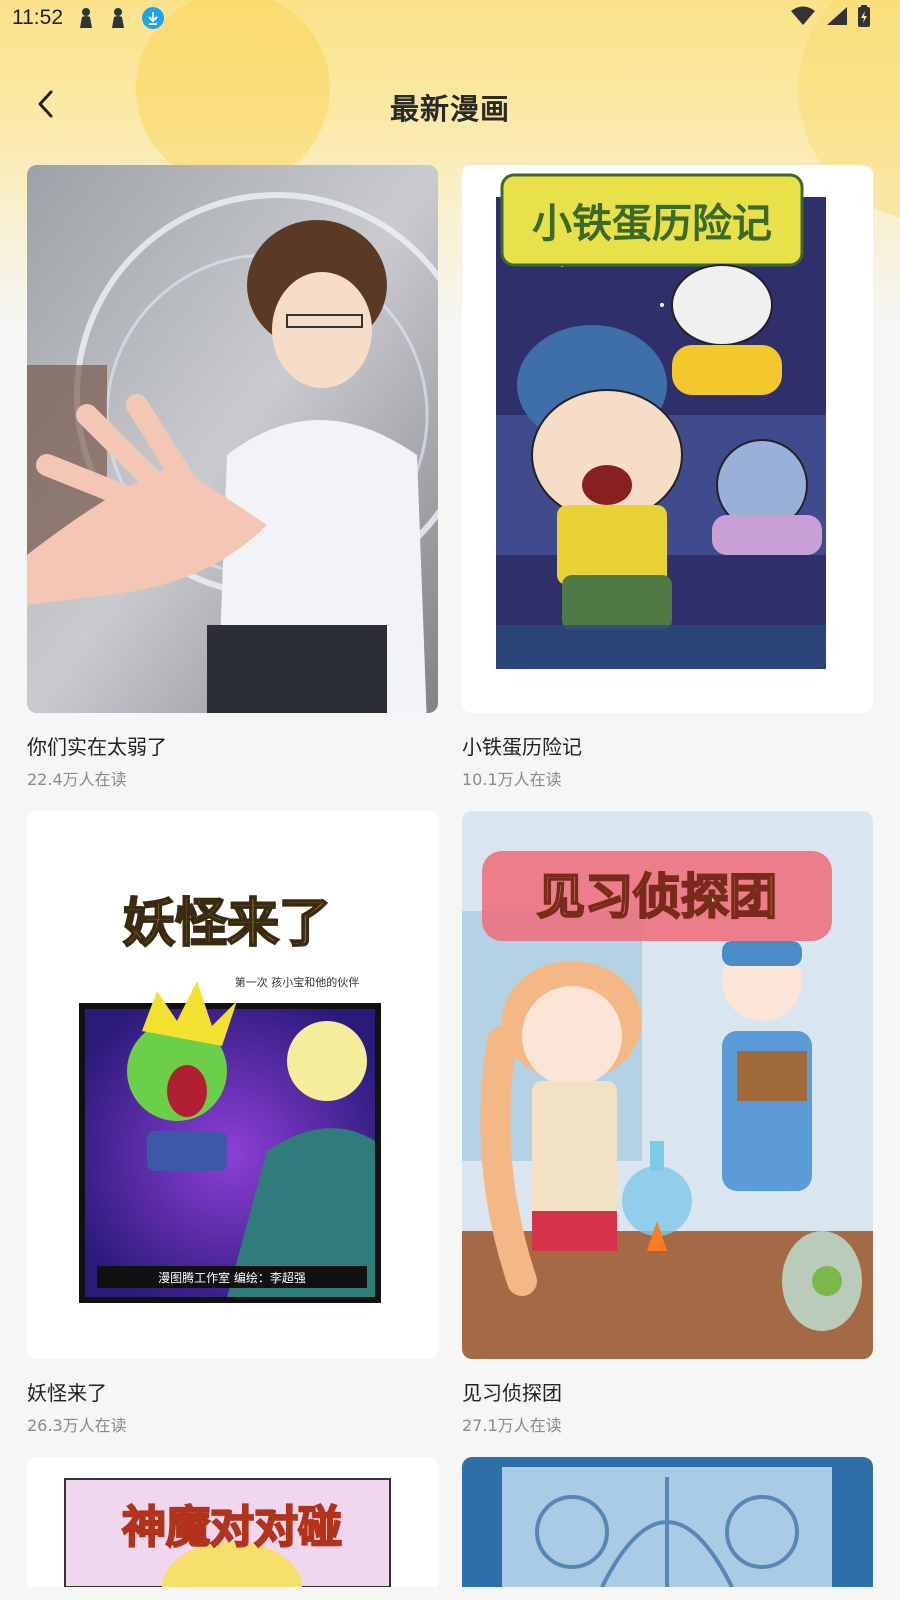  I want to click on status-time: 11:52, so click(37, 17).